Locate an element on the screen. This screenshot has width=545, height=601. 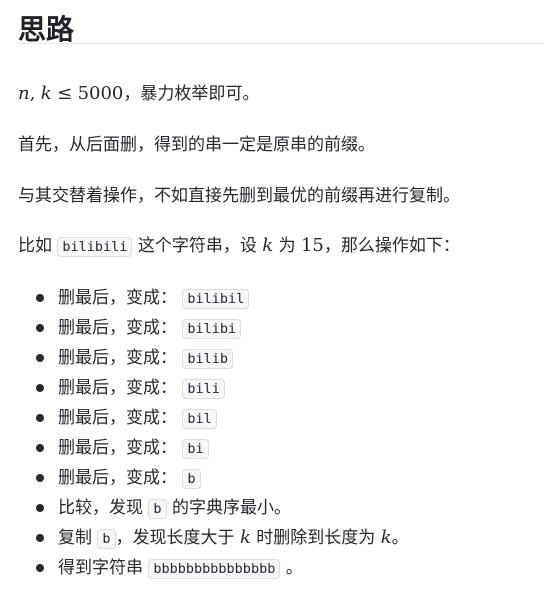
prefix-observation: 首先，从后面删，得到的串一定是原串的前缀。 is located at coordinates (196, 145).